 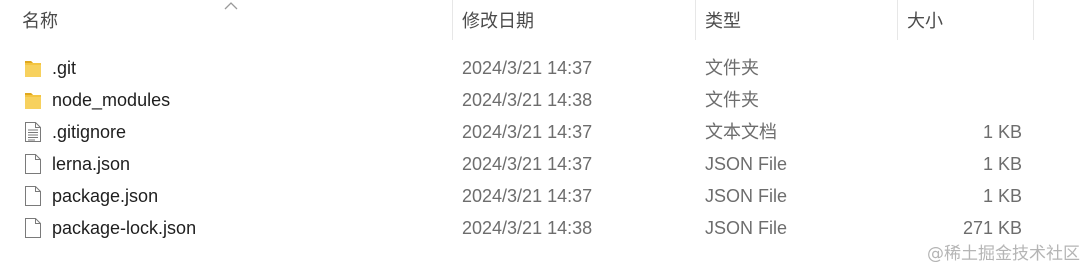 I want to click on file-name: package.json, so click(x=105, y=196).